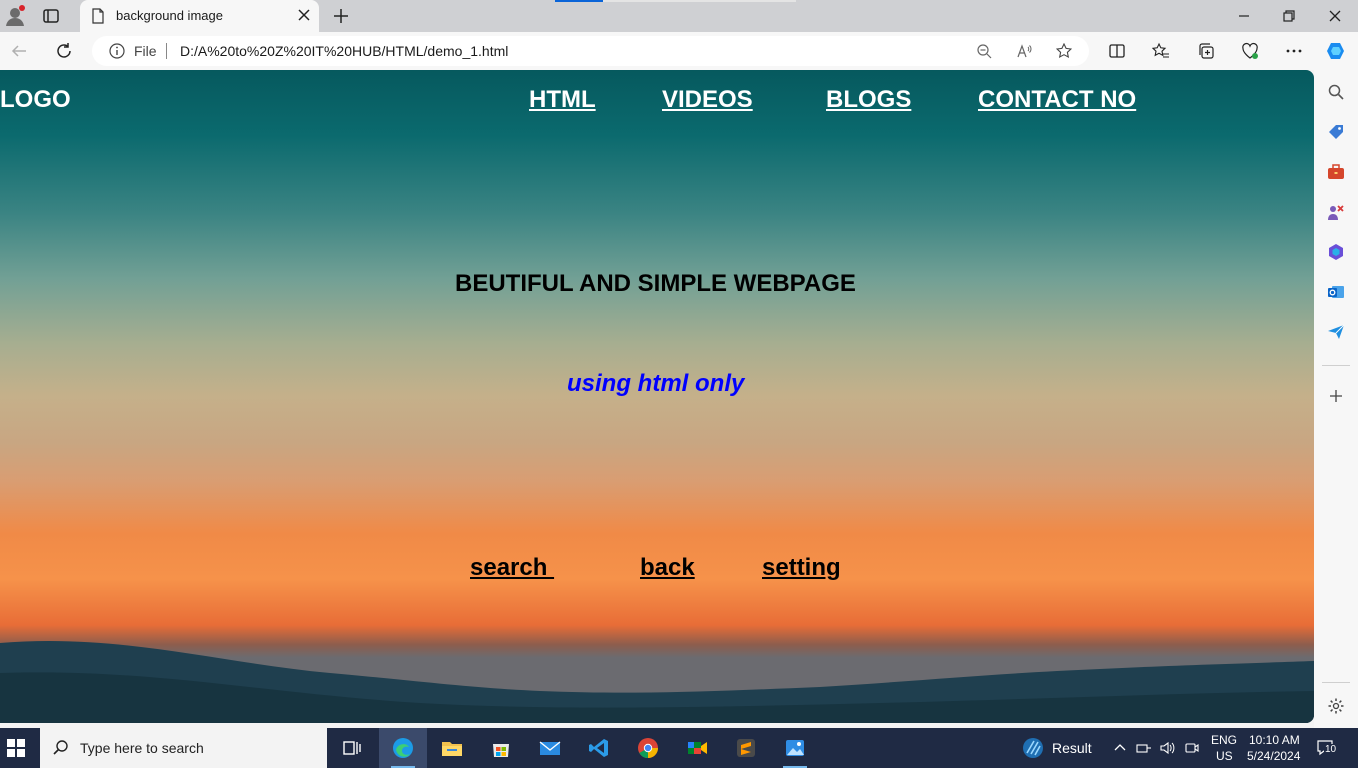  I want to click on profile-icon, so click(15, 16).